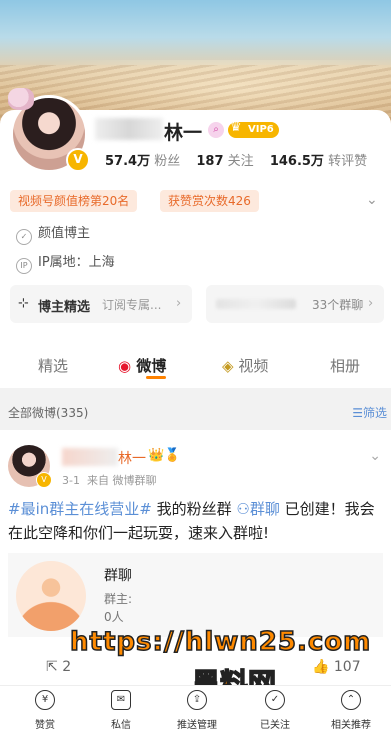 Image resolution: width=391 pixels, height=736 pixels. I want to click on post-meta: 3-1 来自 微博群聊, so click(109, 480).